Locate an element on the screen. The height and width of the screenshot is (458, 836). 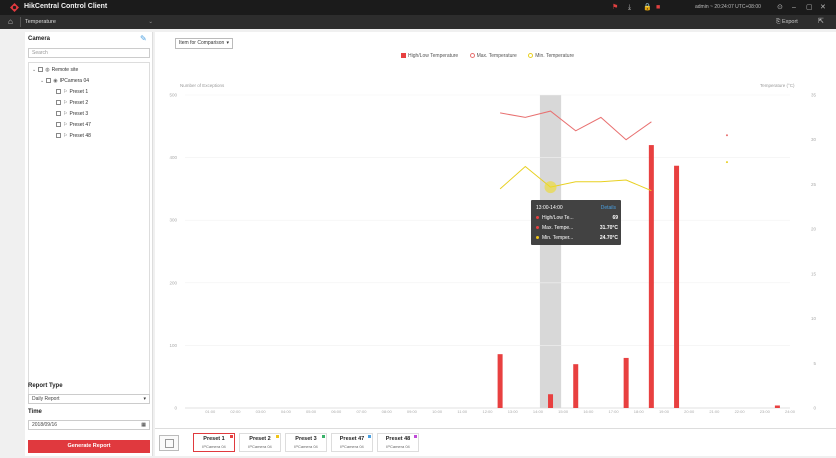
x-tick-label: 23:00 is located at coordinates (765, 411).